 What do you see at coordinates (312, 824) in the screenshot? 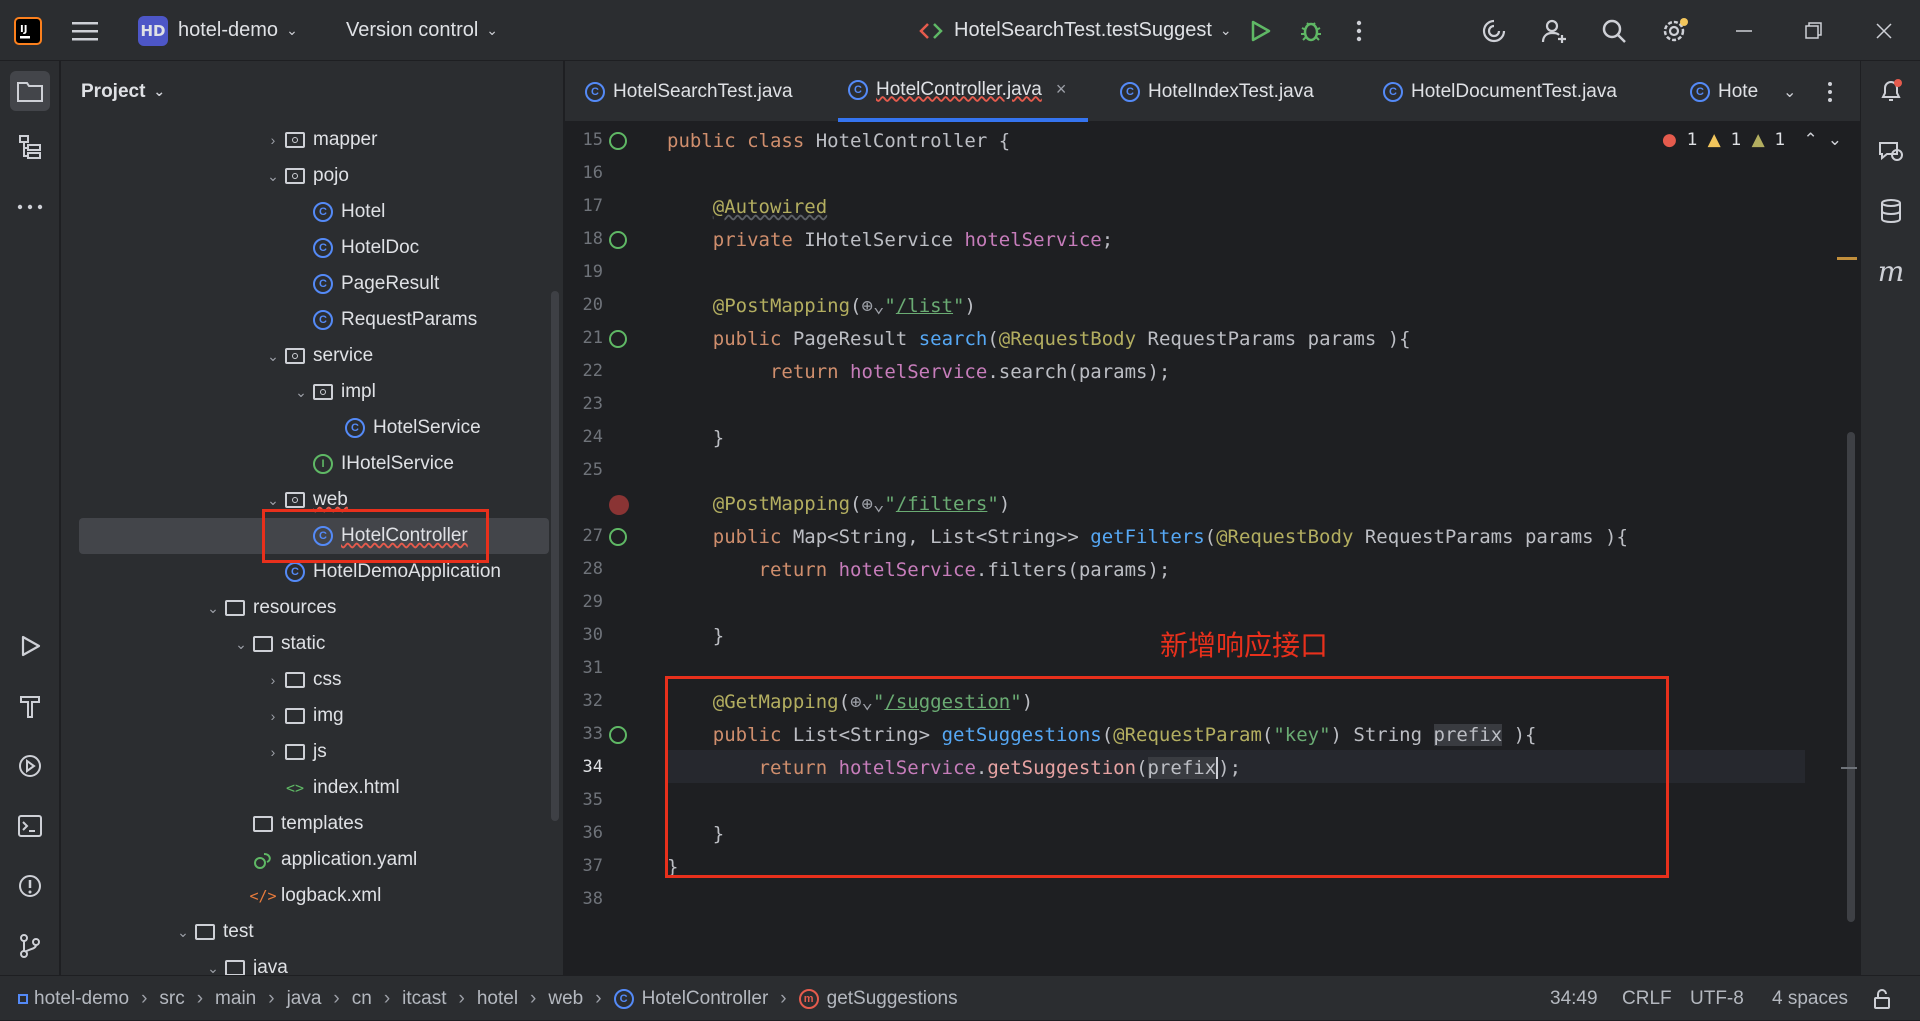
I see `tree-item: templates` at bounding box center [312, 824].